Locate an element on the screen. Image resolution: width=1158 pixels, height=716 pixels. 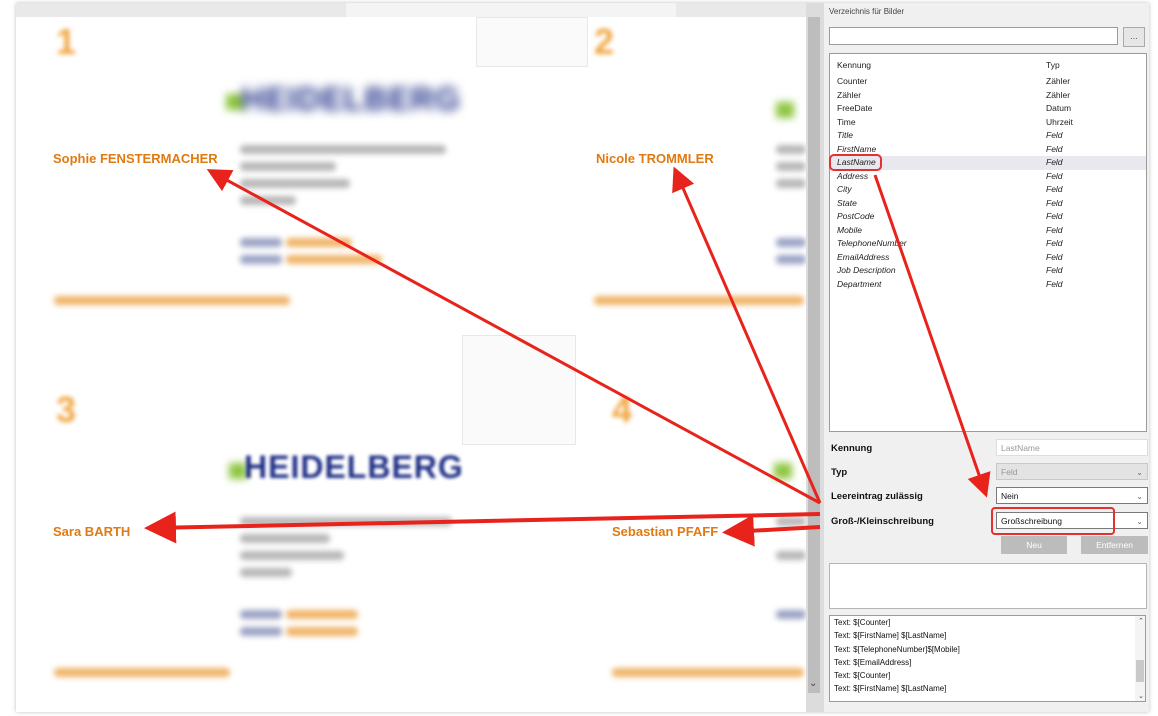
field-type: Uhrzeit is located at coordinates (1059, 121).